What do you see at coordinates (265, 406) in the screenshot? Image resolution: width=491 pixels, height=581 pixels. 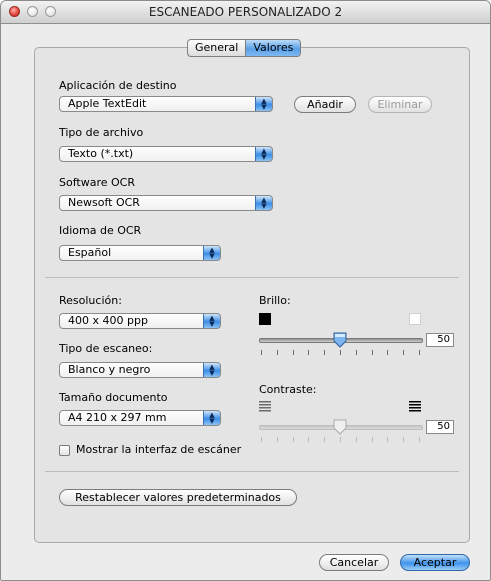 I see `low-contrast-icon` at bounding box center [265, 406].